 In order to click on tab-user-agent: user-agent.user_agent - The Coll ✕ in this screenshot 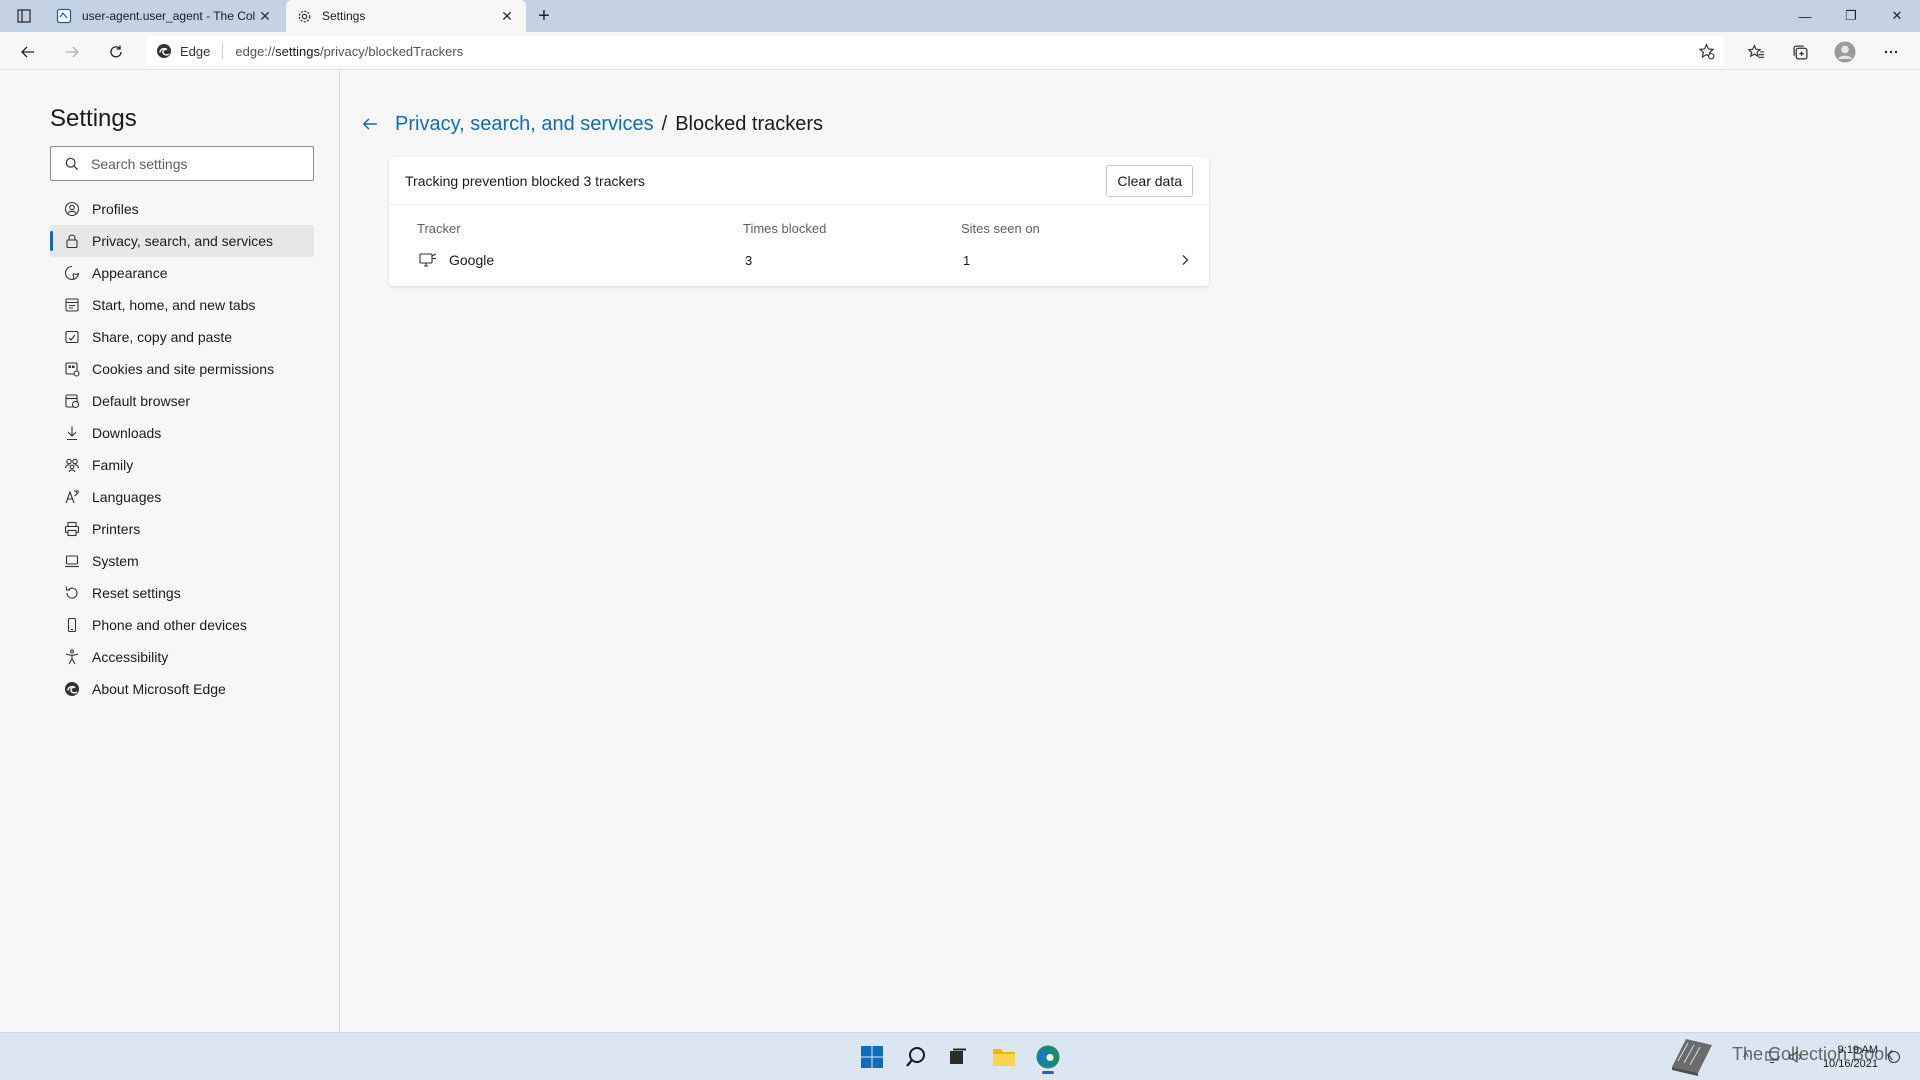, I will do `click(165, 16)`.